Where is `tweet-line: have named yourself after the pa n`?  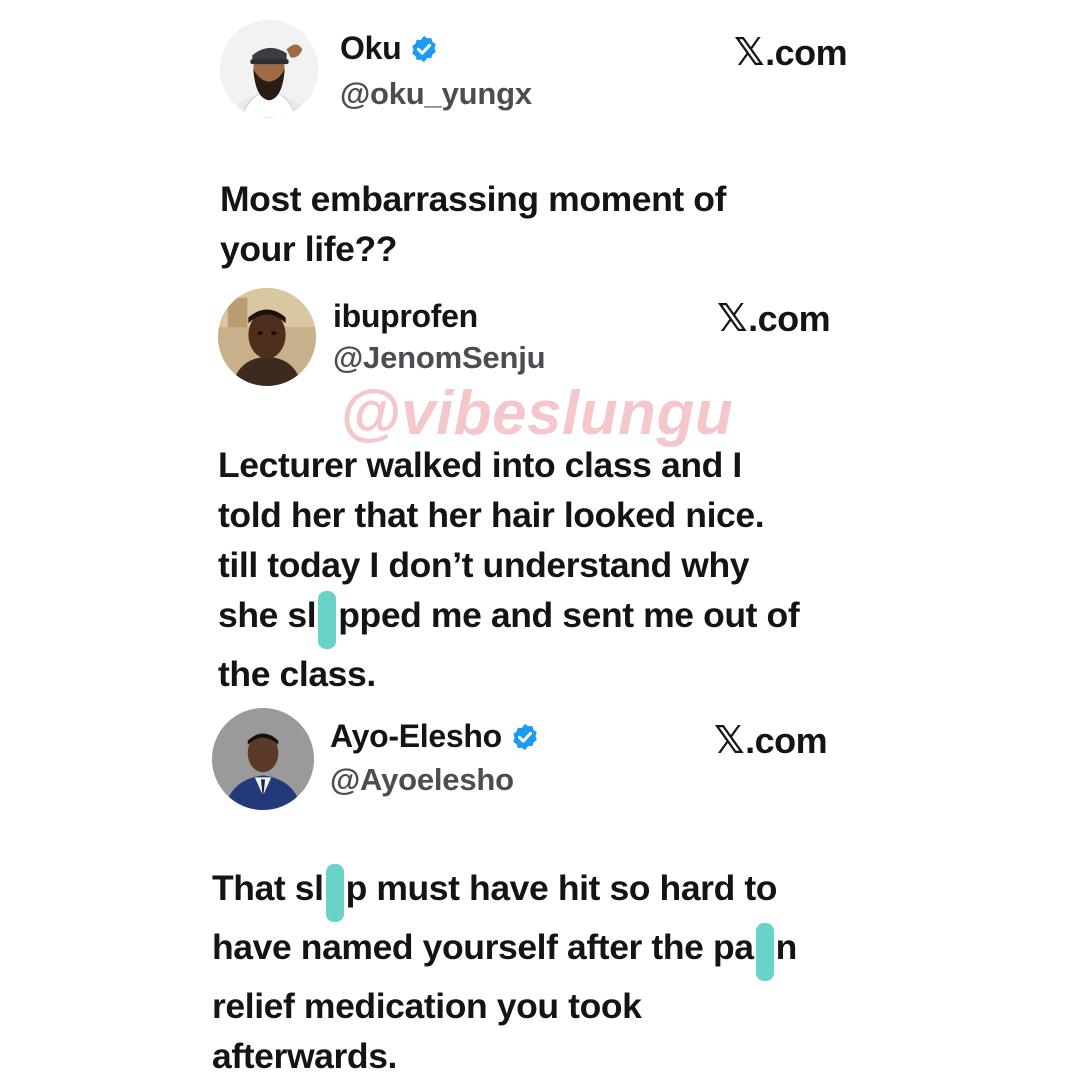
tweet-line: have named yourself after the pa n is located at coordinates (504, 951).